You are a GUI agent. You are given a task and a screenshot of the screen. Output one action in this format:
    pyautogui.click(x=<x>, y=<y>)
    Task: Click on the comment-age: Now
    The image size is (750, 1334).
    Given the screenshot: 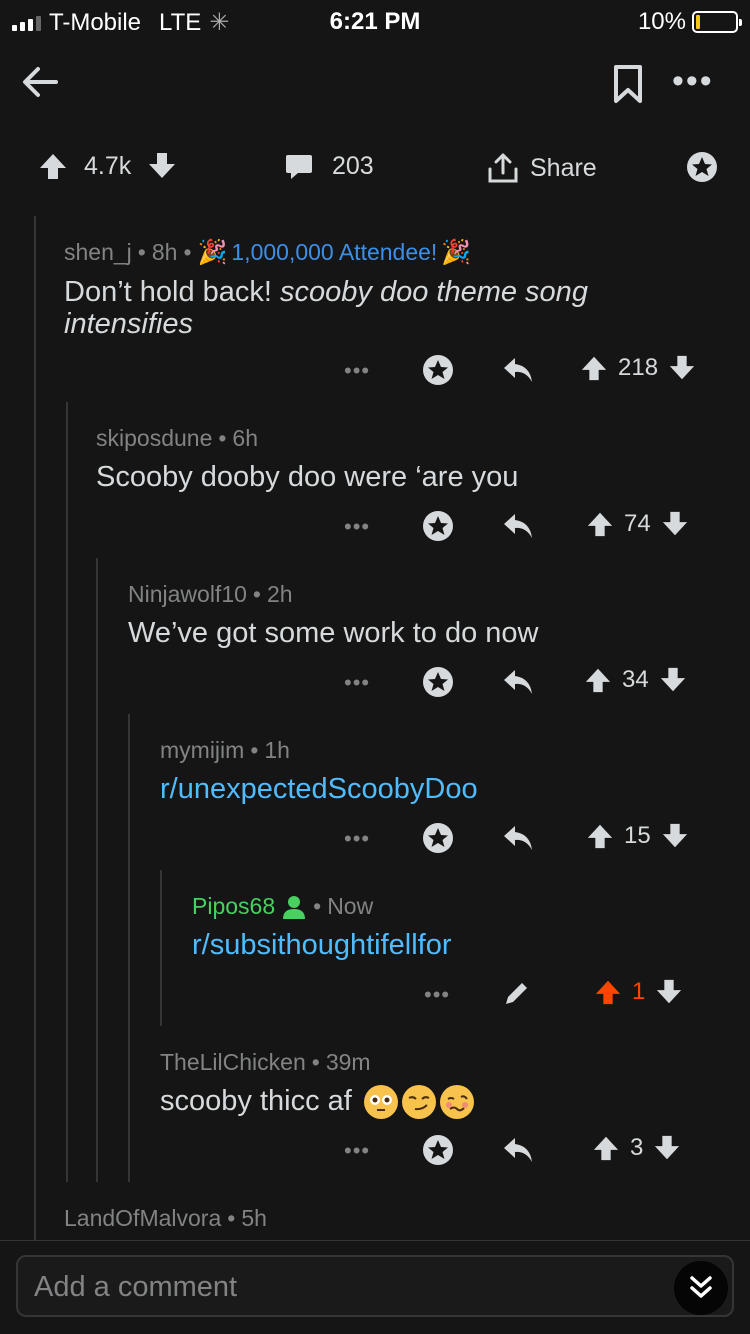 What is the action you would take?
    pyautogui.click(x=350, y=906)
    